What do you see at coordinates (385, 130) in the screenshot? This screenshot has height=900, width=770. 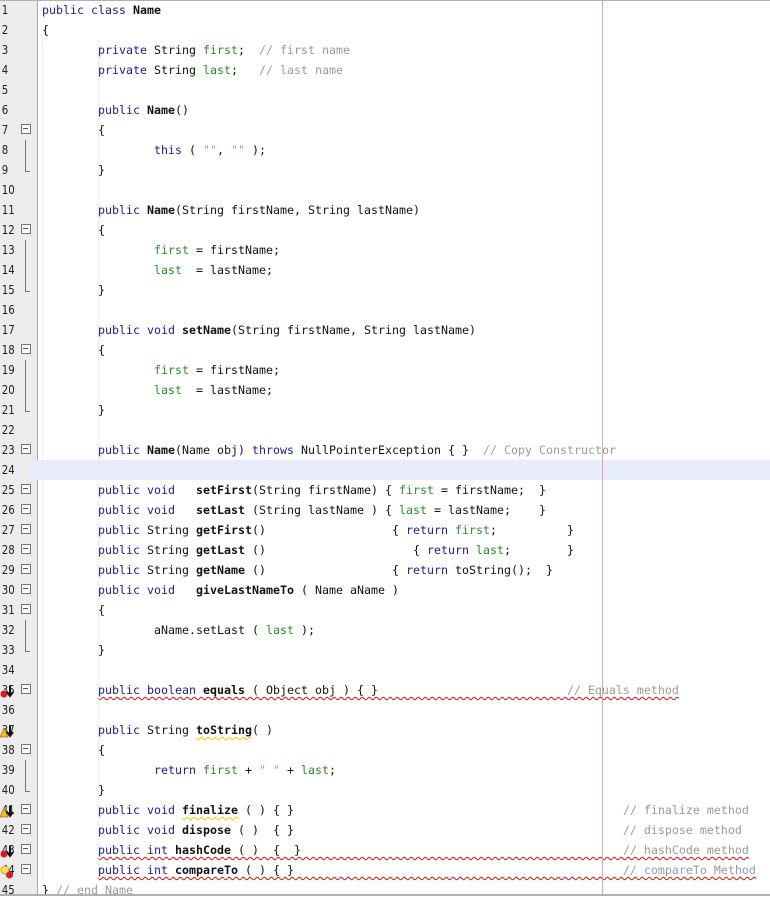 I see `code-line: 7 {` at bounding box center [385, 130].